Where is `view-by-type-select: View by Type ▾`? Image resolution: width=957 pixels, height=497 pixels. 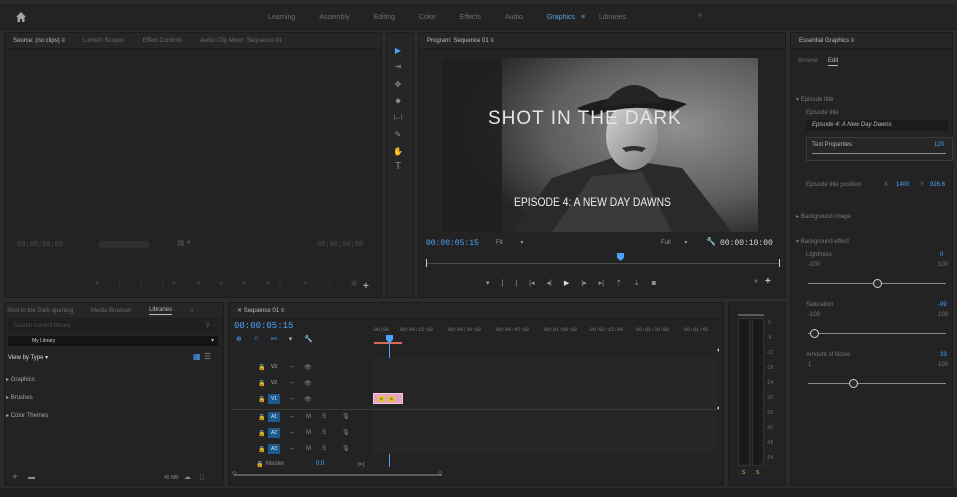 view-by-type-select: View by Type ▾ is located at coordinates (28, 357).